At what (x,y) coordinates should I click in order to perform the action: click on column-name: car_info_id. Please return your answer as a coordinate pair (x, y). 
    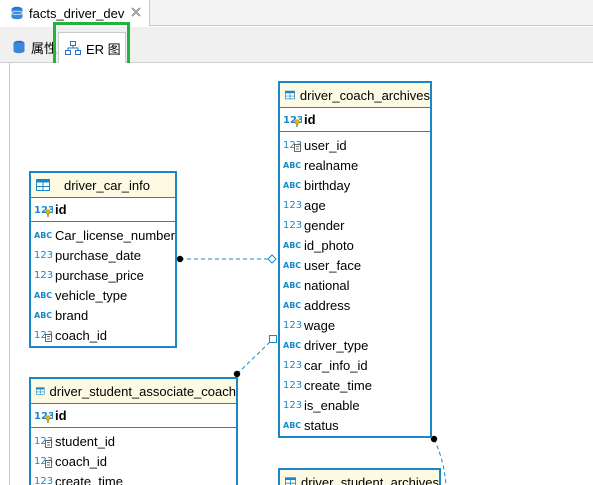
    Looking at the image, I should click on (336, 365).